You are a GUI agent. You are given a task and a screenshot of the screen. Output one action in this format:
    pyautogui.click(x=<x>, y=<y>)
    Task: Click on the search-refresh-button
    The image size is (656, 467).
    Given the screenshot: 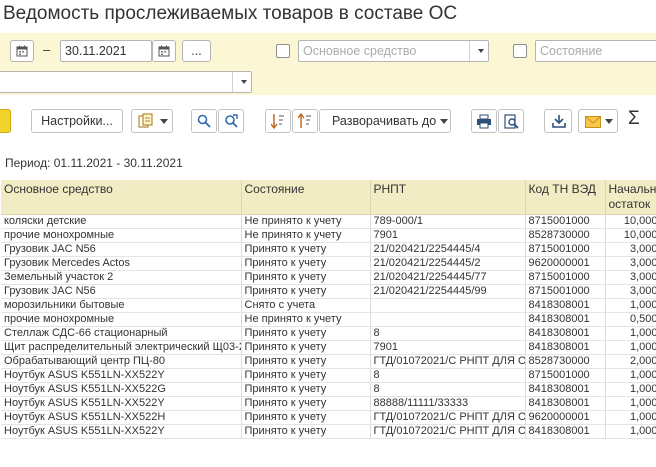 What is the action you would take?
    pyautogui.click(x=231, y=121)
    